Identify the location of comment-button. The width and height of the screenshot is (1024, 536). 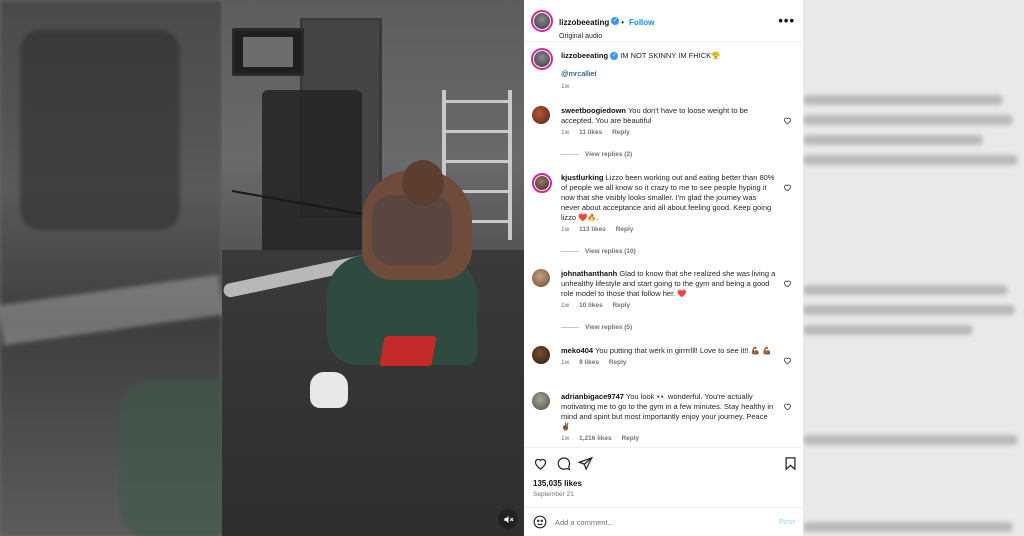
(563, 463).